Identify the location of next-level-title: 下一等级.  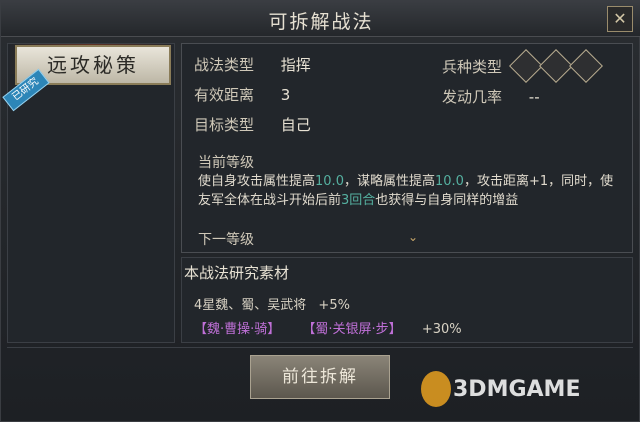
(226, 240).